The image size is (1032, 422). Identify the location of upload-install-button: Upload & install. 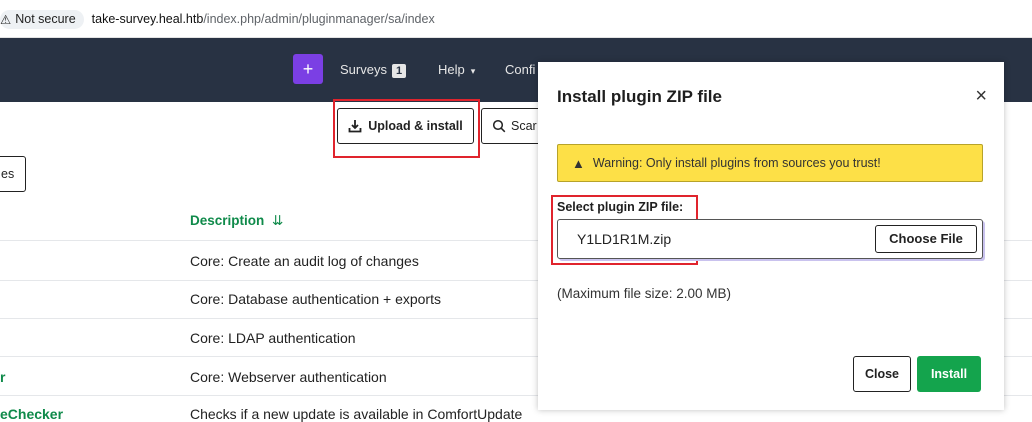
(405, 126).